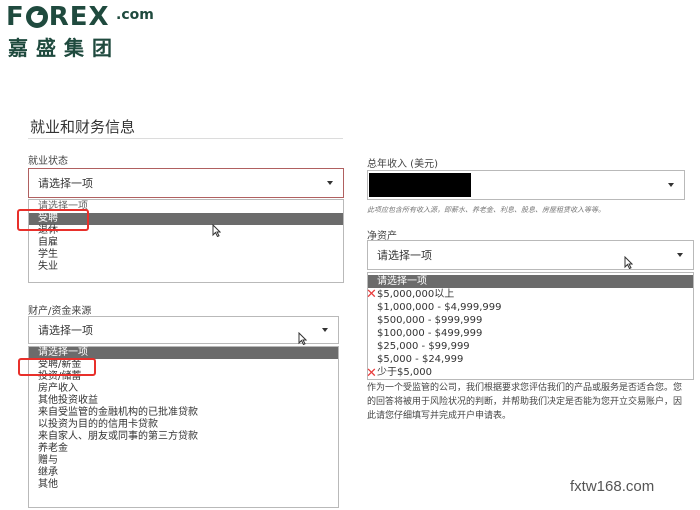  Describe the element at coordinates (36, 17) in the screenshot. I see `logo-o-arrow-icon` at that location.